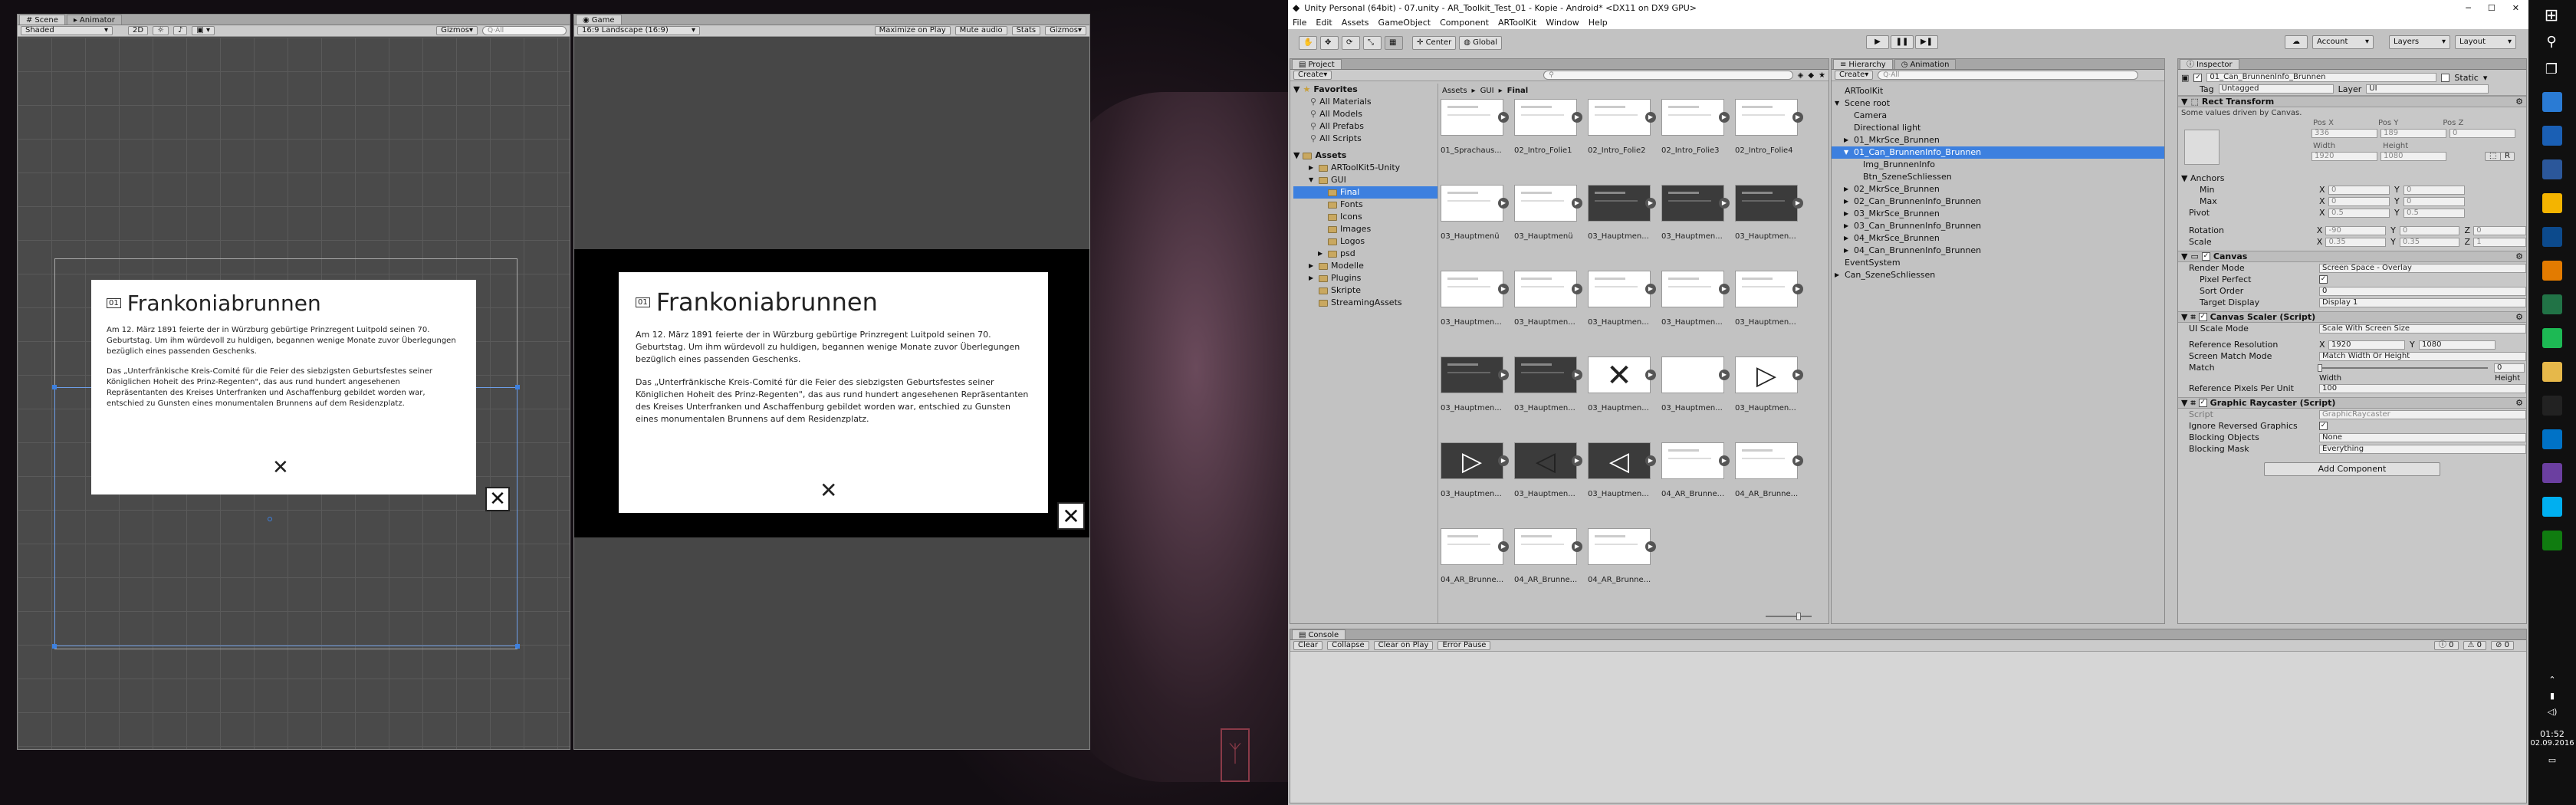 This screenshot has height=805, width=2576. Describe the element at coordinates (1366, 229) in the screenshot. I see `folder-item: Images` at that location.